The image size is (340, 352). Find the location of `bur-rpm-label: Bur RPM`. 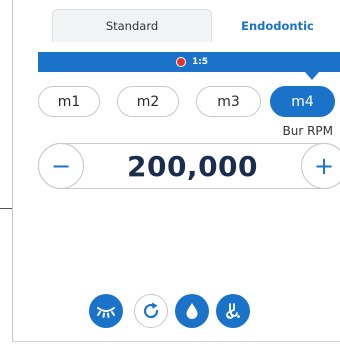

bur-rpm-label: Bur RPM is located at coordinates (307, 131).